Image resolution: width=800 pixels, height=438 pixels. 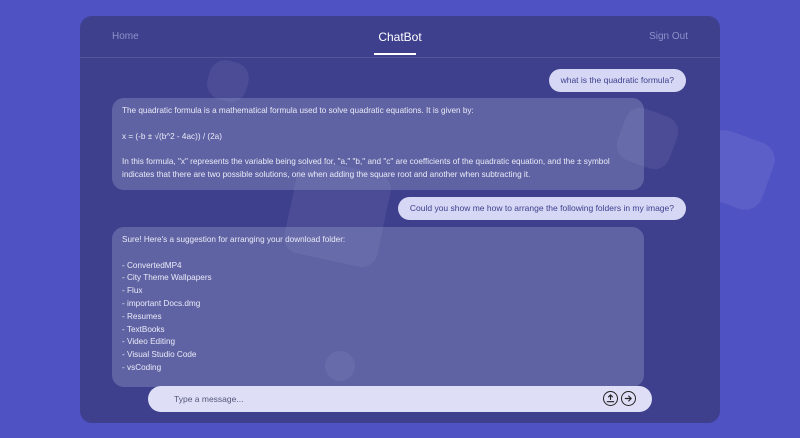 What do you see at coordinates (149, 342) in the screenshot?
I see `list-item: - Video Editing` at bounding box center [149, 342].